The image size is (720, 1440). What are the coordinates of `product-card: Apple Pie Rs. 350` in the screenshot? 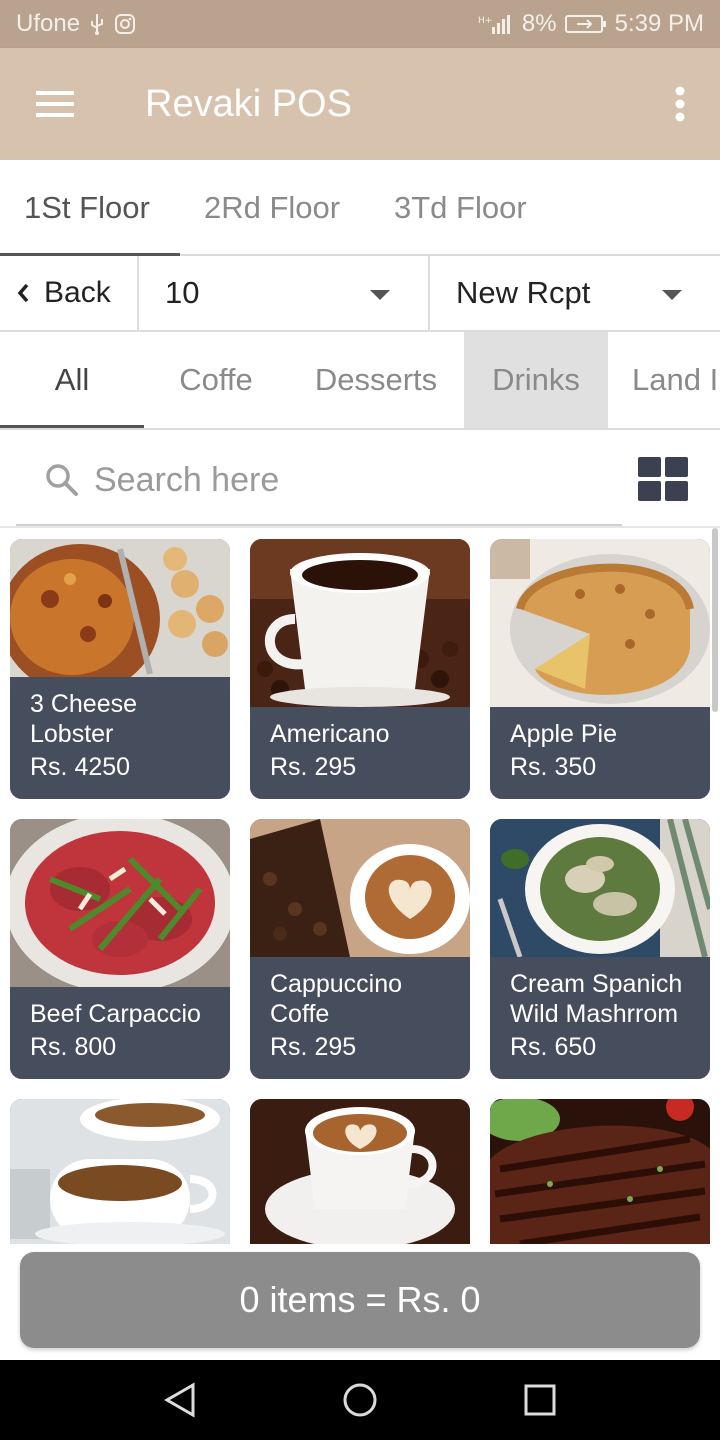 It's located at (600, 669).